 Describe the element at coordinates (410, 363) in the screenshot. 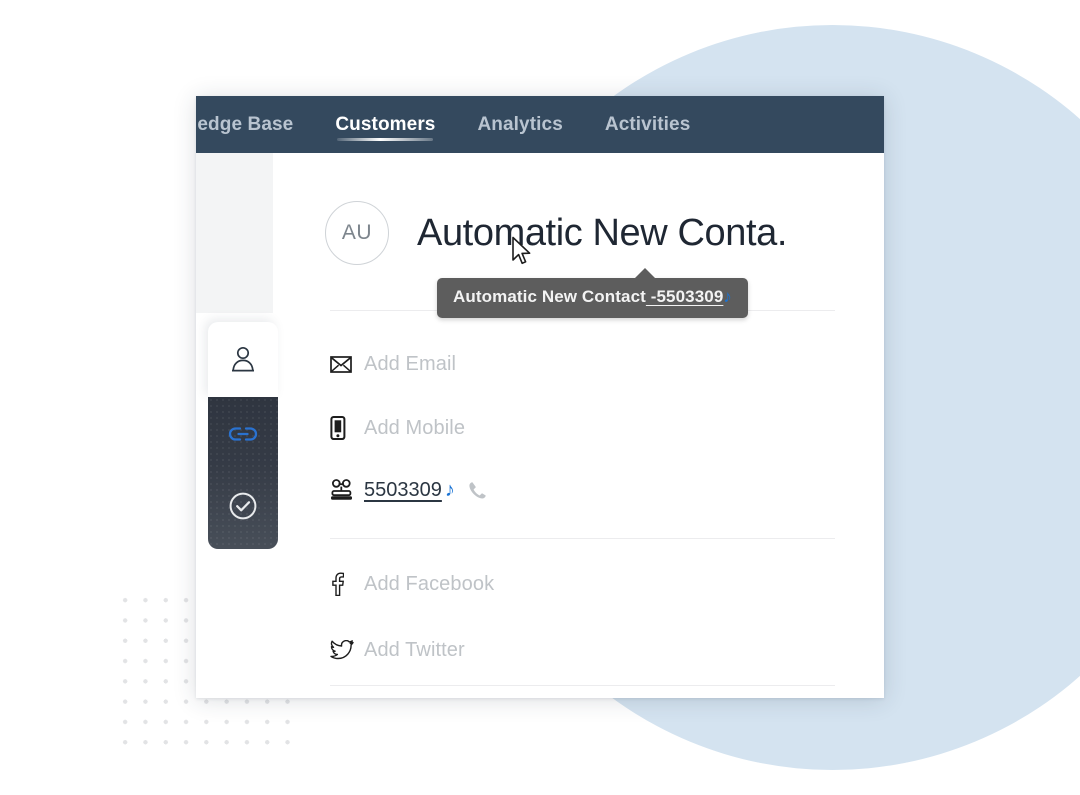

I see `add-email-label: Add Email` at that location.